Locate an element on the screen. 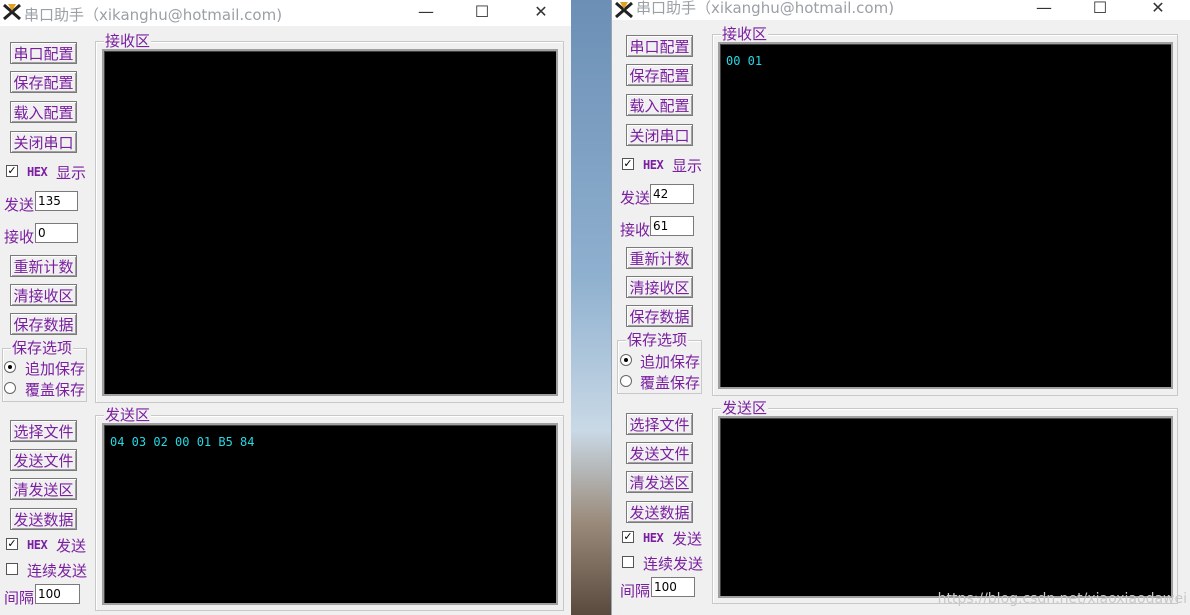 The image size is (1190, 615). send-count-field: 135 is located at coordinates (56, 201).